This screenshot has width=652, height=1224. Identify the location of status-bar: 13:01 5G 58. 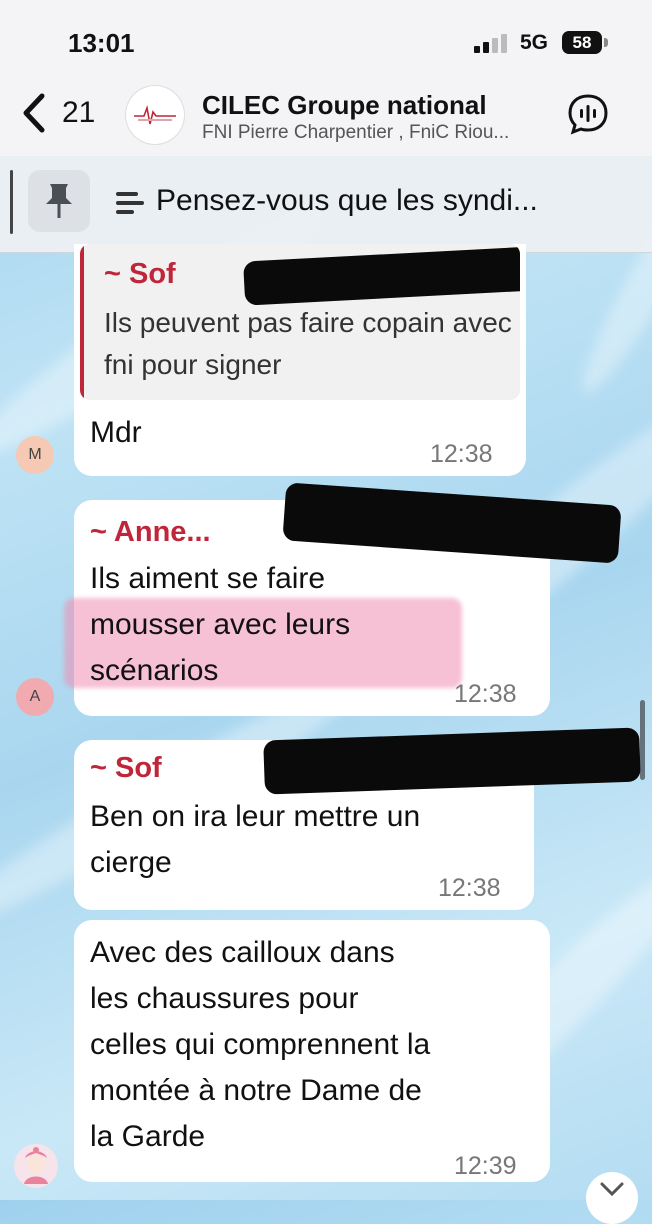
(326, 43).